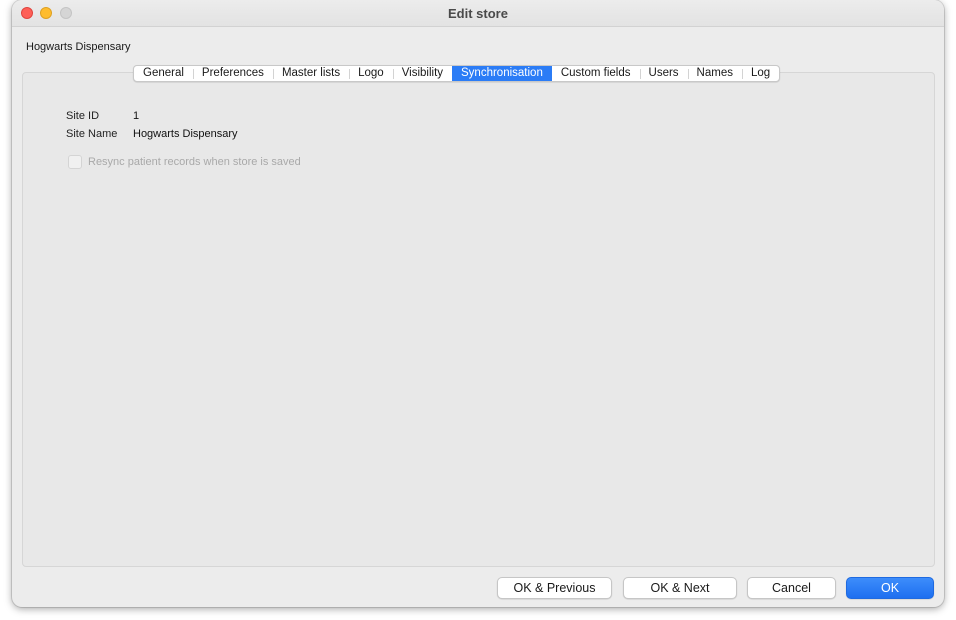  What do you see at coordinates (185, 134) in the screenshot?
I see `site-name-value: Hogwarts Dispensary` at bounding box center [185, 134].